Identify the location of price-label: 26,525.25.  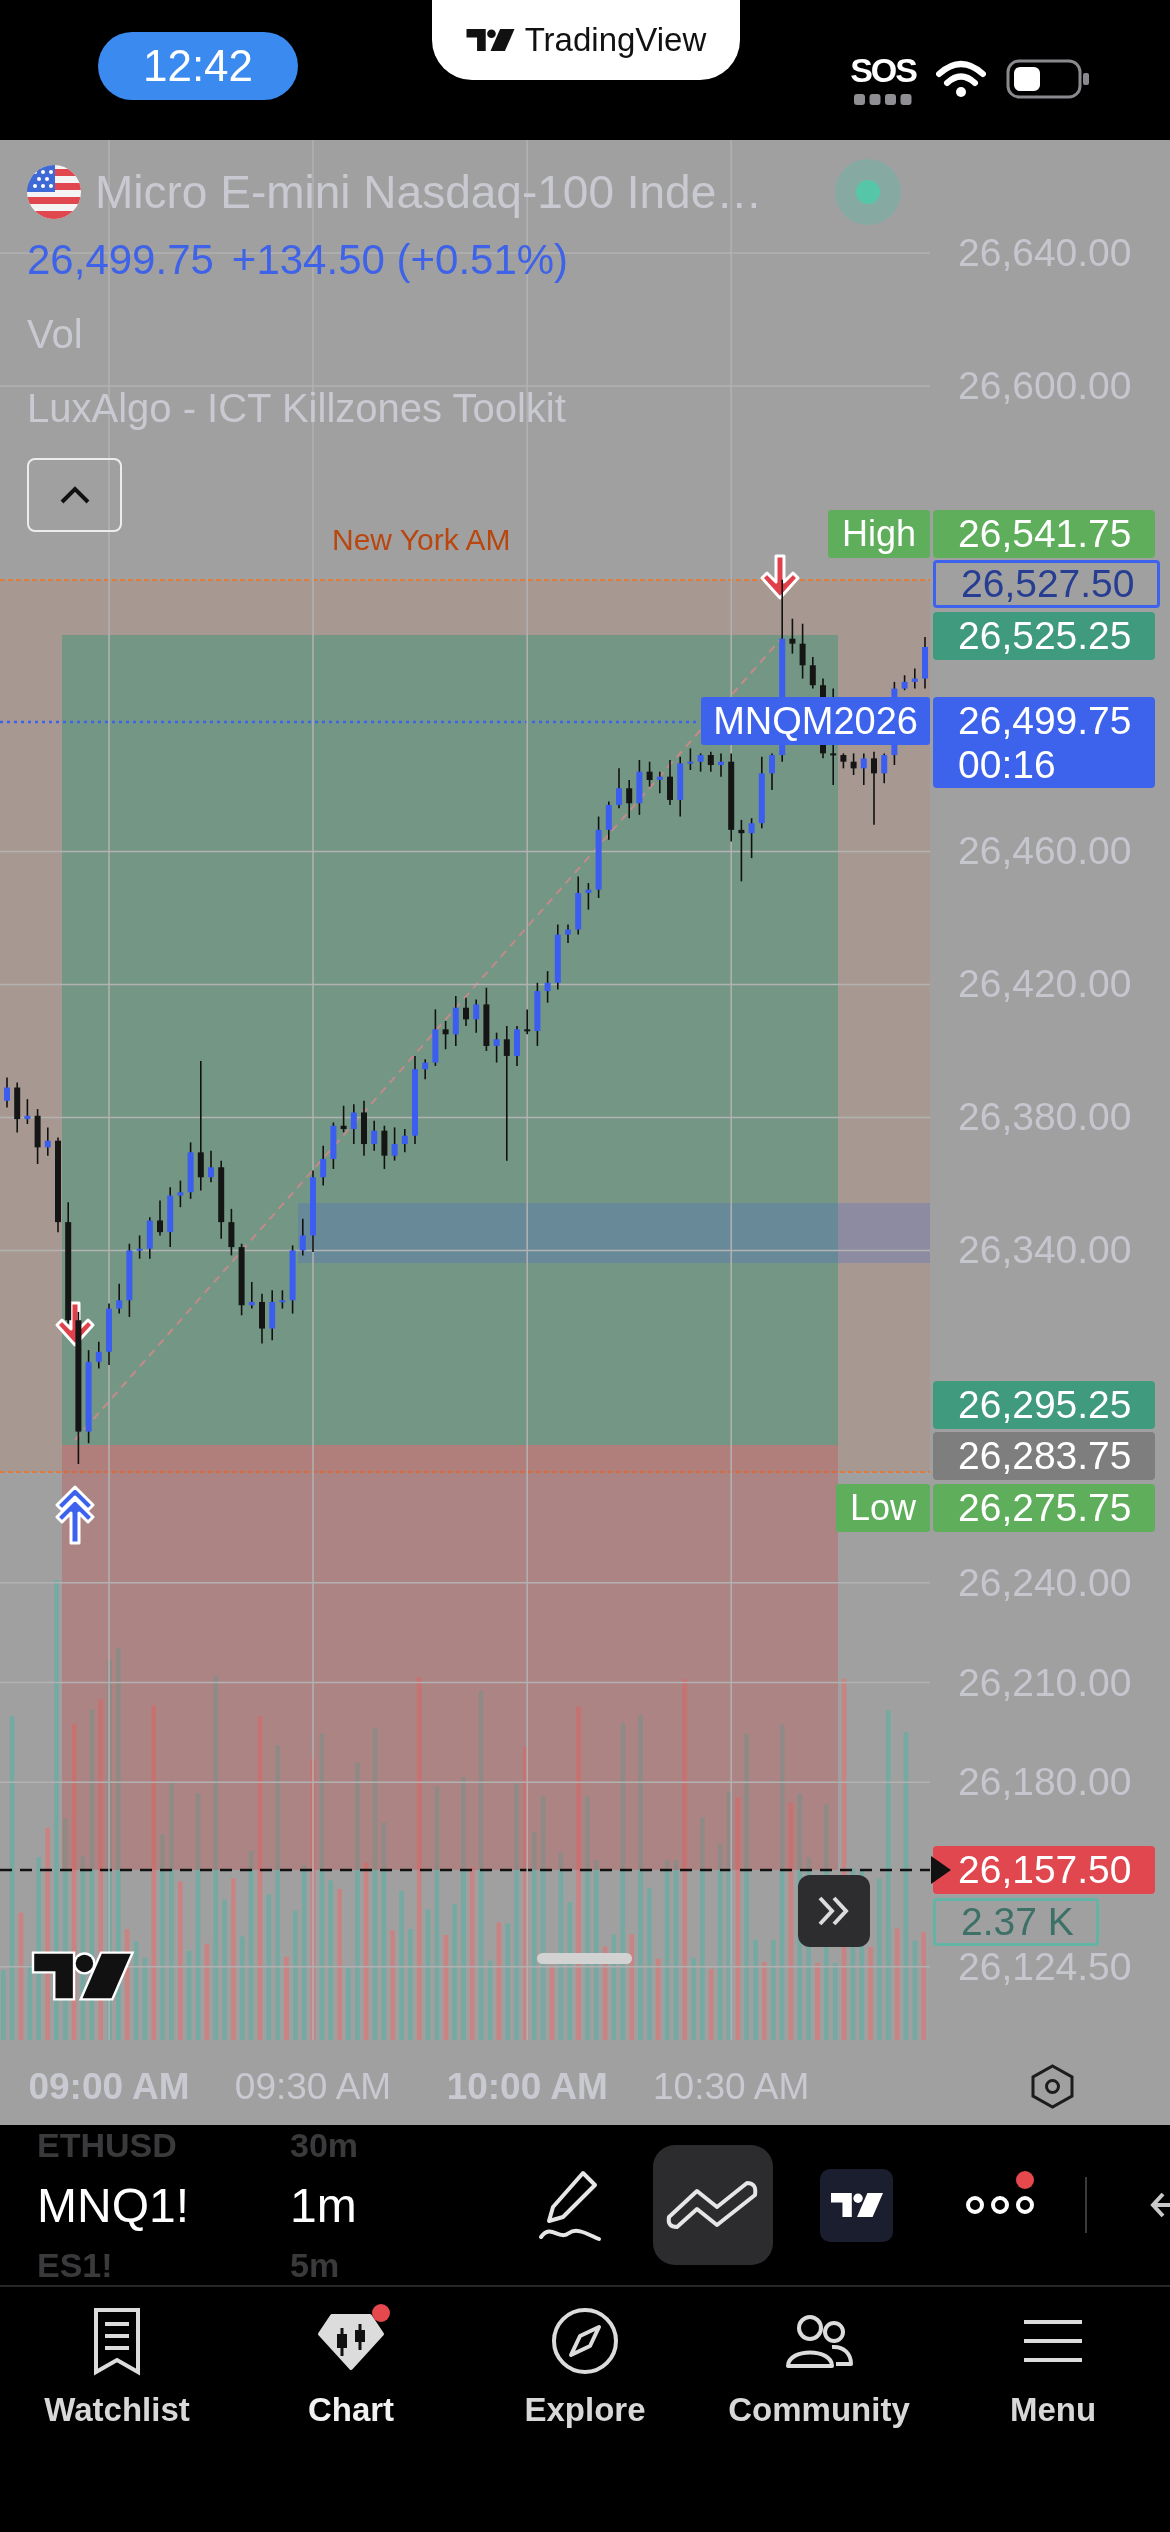
(1044, 636).